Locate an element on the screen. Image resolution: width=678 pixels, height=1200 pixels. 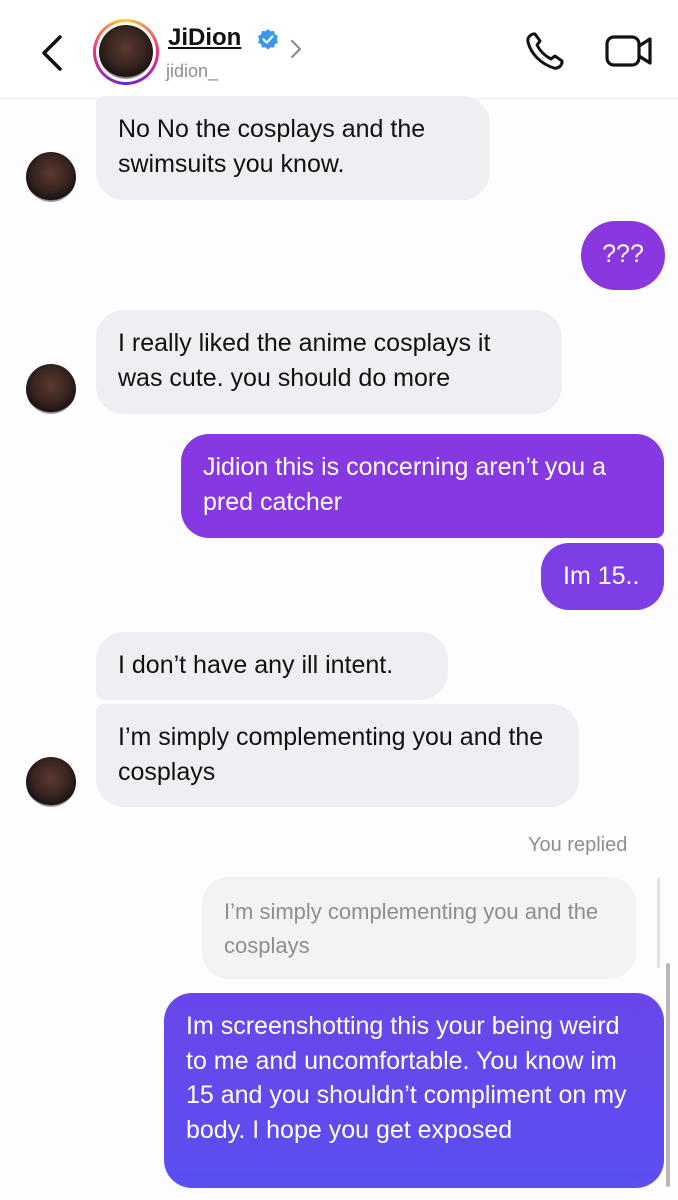
back-chevron-icon is located at coordinates (53, 53).